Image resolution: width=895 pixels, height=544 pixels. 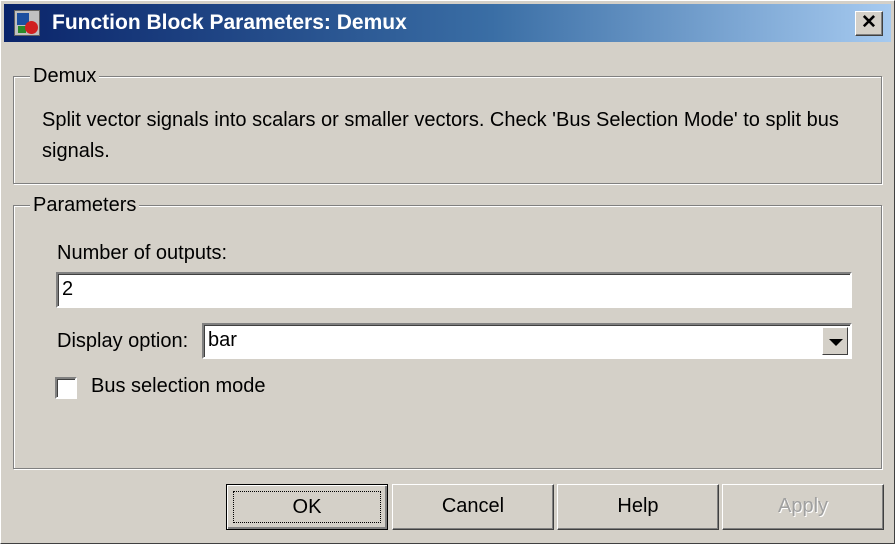 I want to click on apply-button: Apply, so click(x=803, y=507).